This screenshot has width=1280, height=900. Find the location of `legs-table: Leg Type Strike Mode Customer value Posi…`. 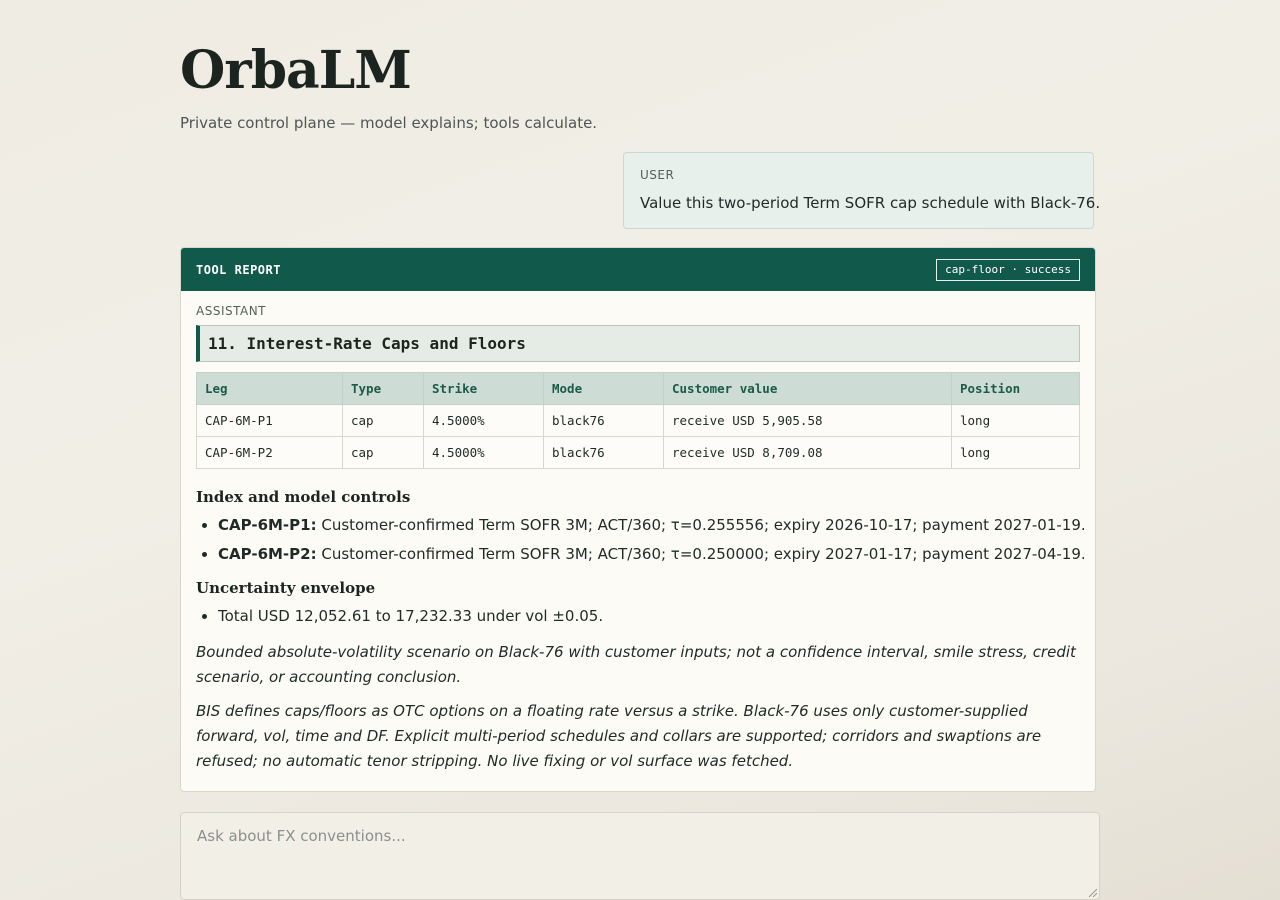

legs-table: Leg Type Strike Mode Customer value Posi… is located at coordinates (638, 420).